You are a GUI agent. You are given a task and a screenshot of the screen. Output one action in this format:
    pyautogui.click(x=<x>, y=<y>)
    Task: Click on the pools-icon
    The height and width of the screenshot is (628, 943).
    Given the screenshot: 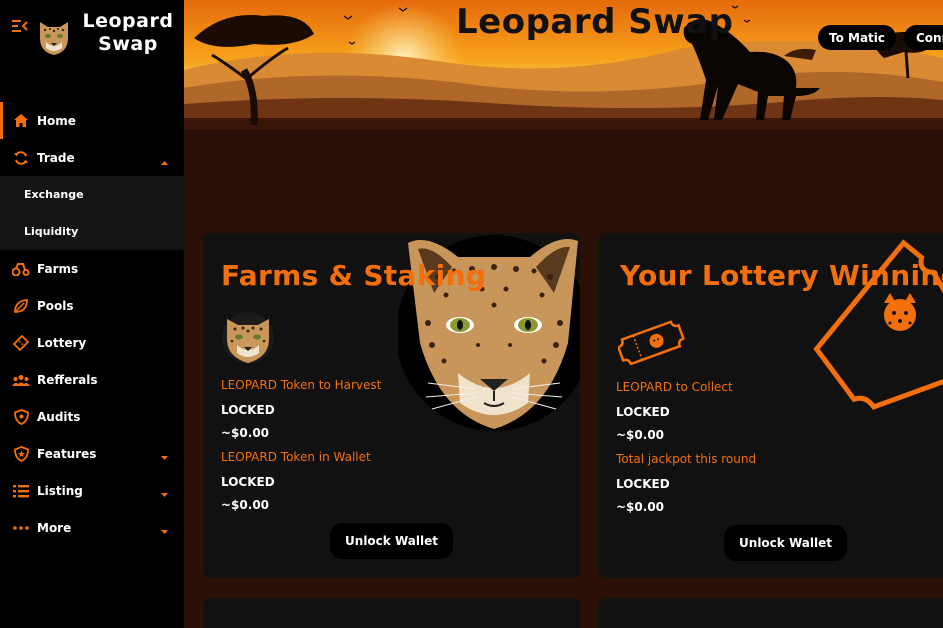 What is the action you would take?
    pyautogui.click(x=21, y=306)
    